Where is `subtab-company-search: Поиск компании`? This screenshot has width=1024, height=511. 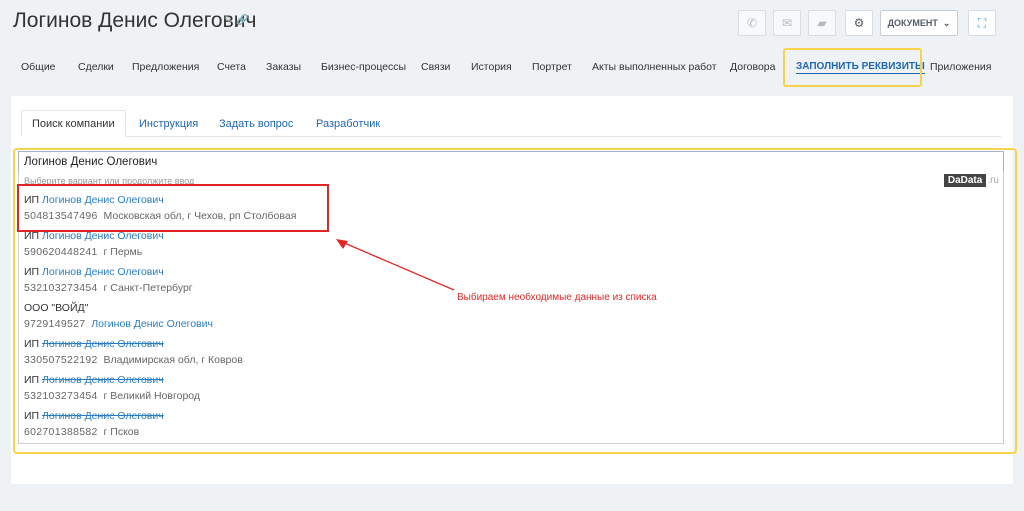 subtab-company-search: Поиск компании is located at coordinates (73, 123).